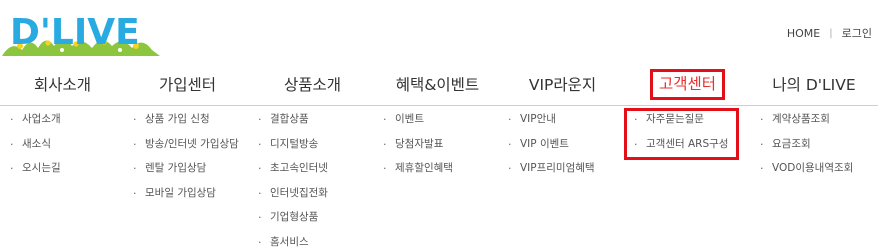 The width and height of the screenshot is (878, 251). Describe the element at coordinates (75, 32) in the screenshot. I see `logo-text: D'LIVE` at that location.